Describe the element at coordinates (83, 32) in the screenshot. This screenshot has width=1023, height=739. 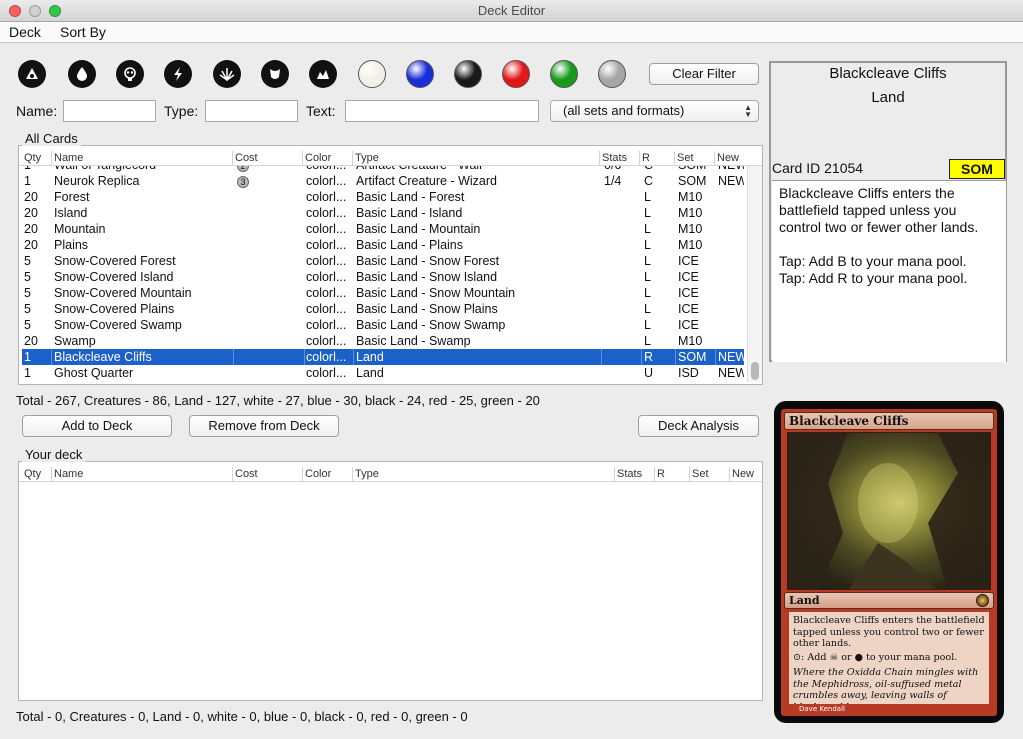
I see `menu-sort-by: Sort By` at that location.